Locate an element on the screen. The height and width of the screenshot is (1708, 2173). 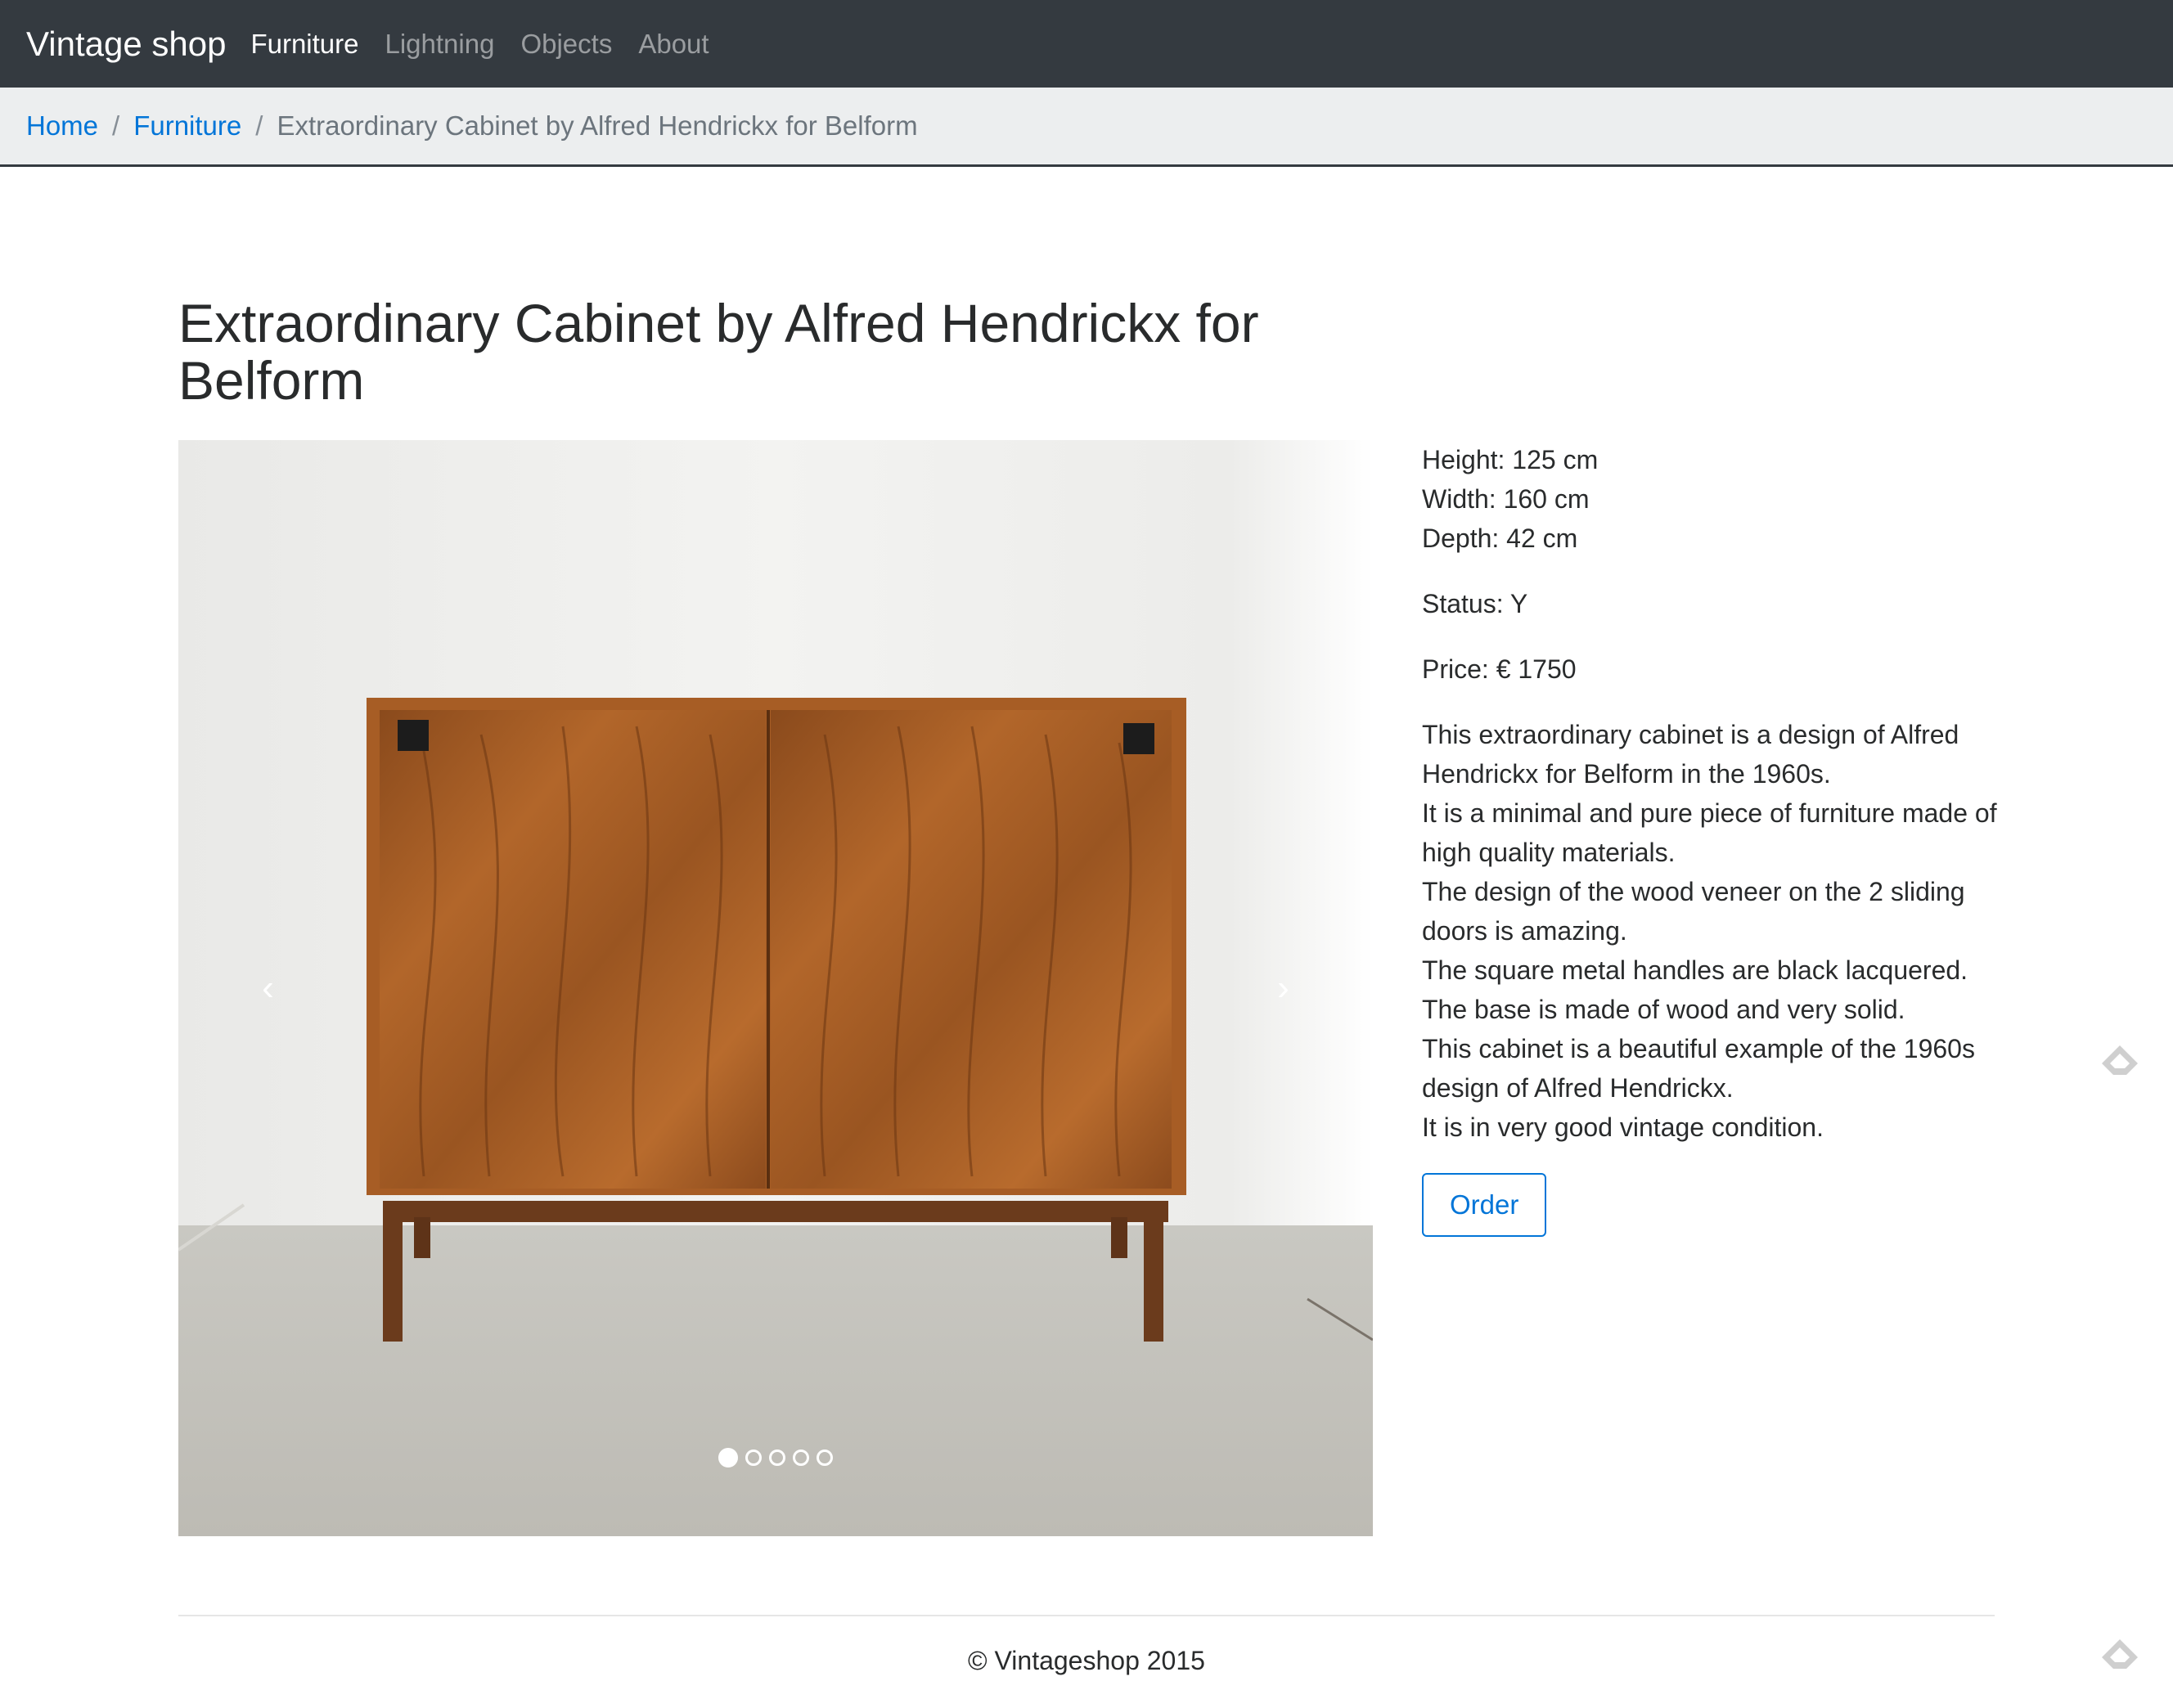
carousel-indicators is located at coordinates (776, 1458).